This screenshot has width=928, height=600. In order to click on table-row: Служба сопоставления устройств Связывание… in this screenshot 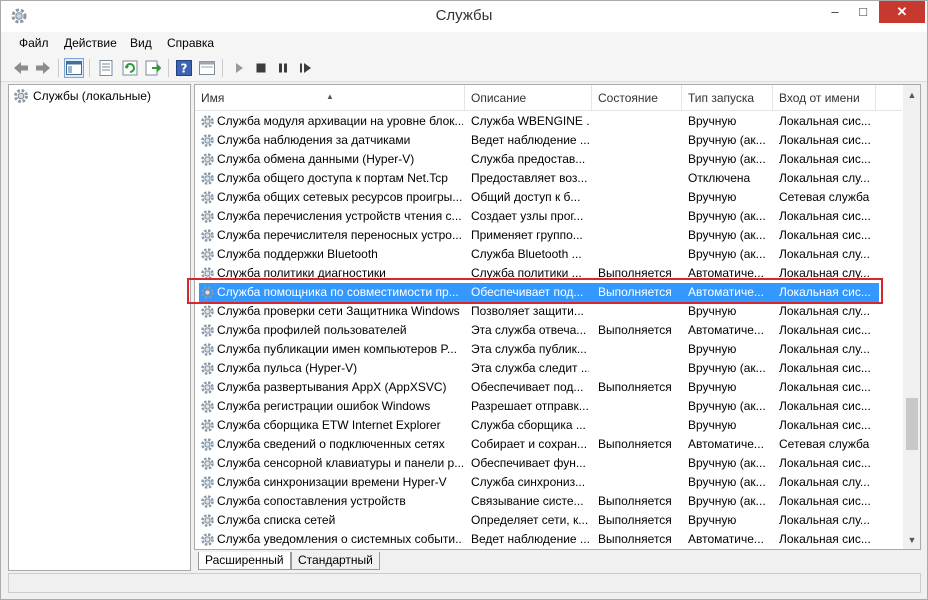, I will do `click(548, 501)`.